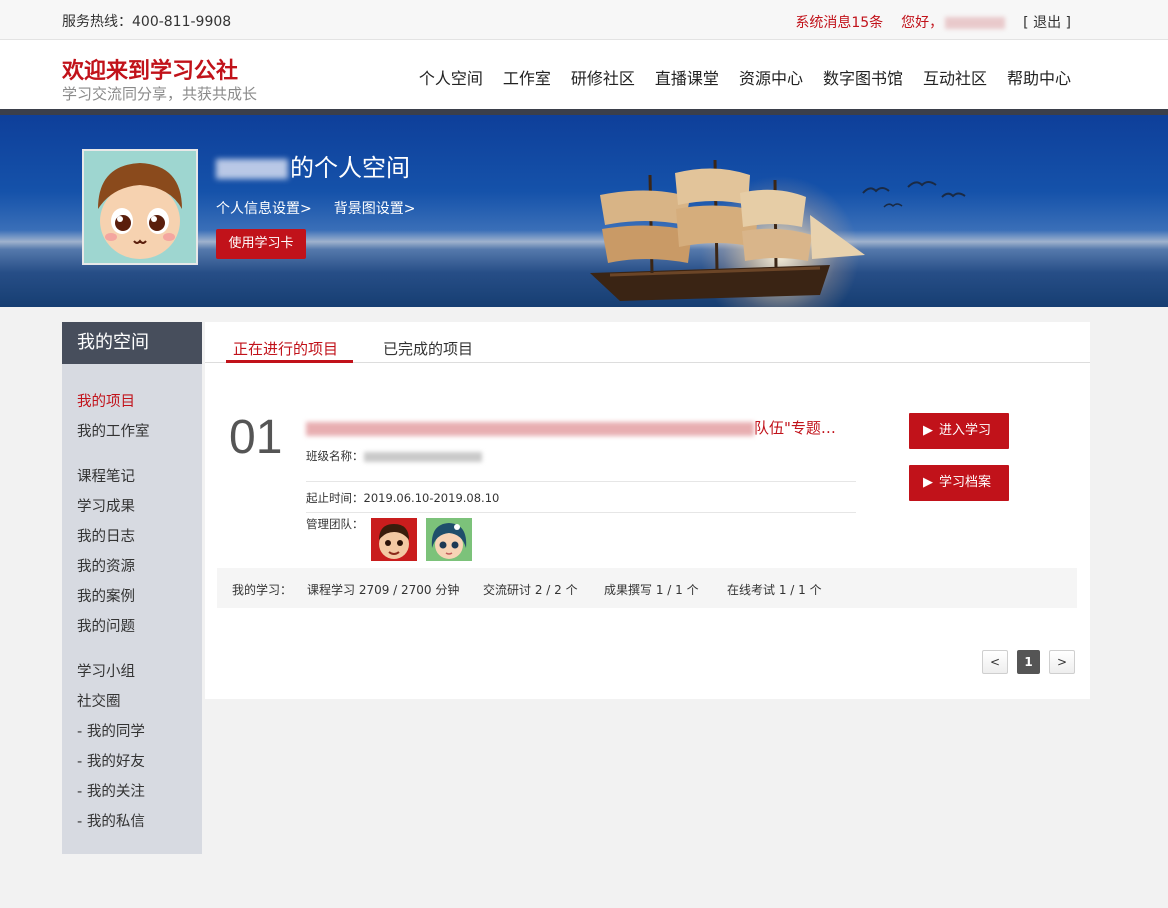  Describe the element at coordinates (771, 77) in the screenshot. I see `nav-resource-center: 资源中心` at that location.